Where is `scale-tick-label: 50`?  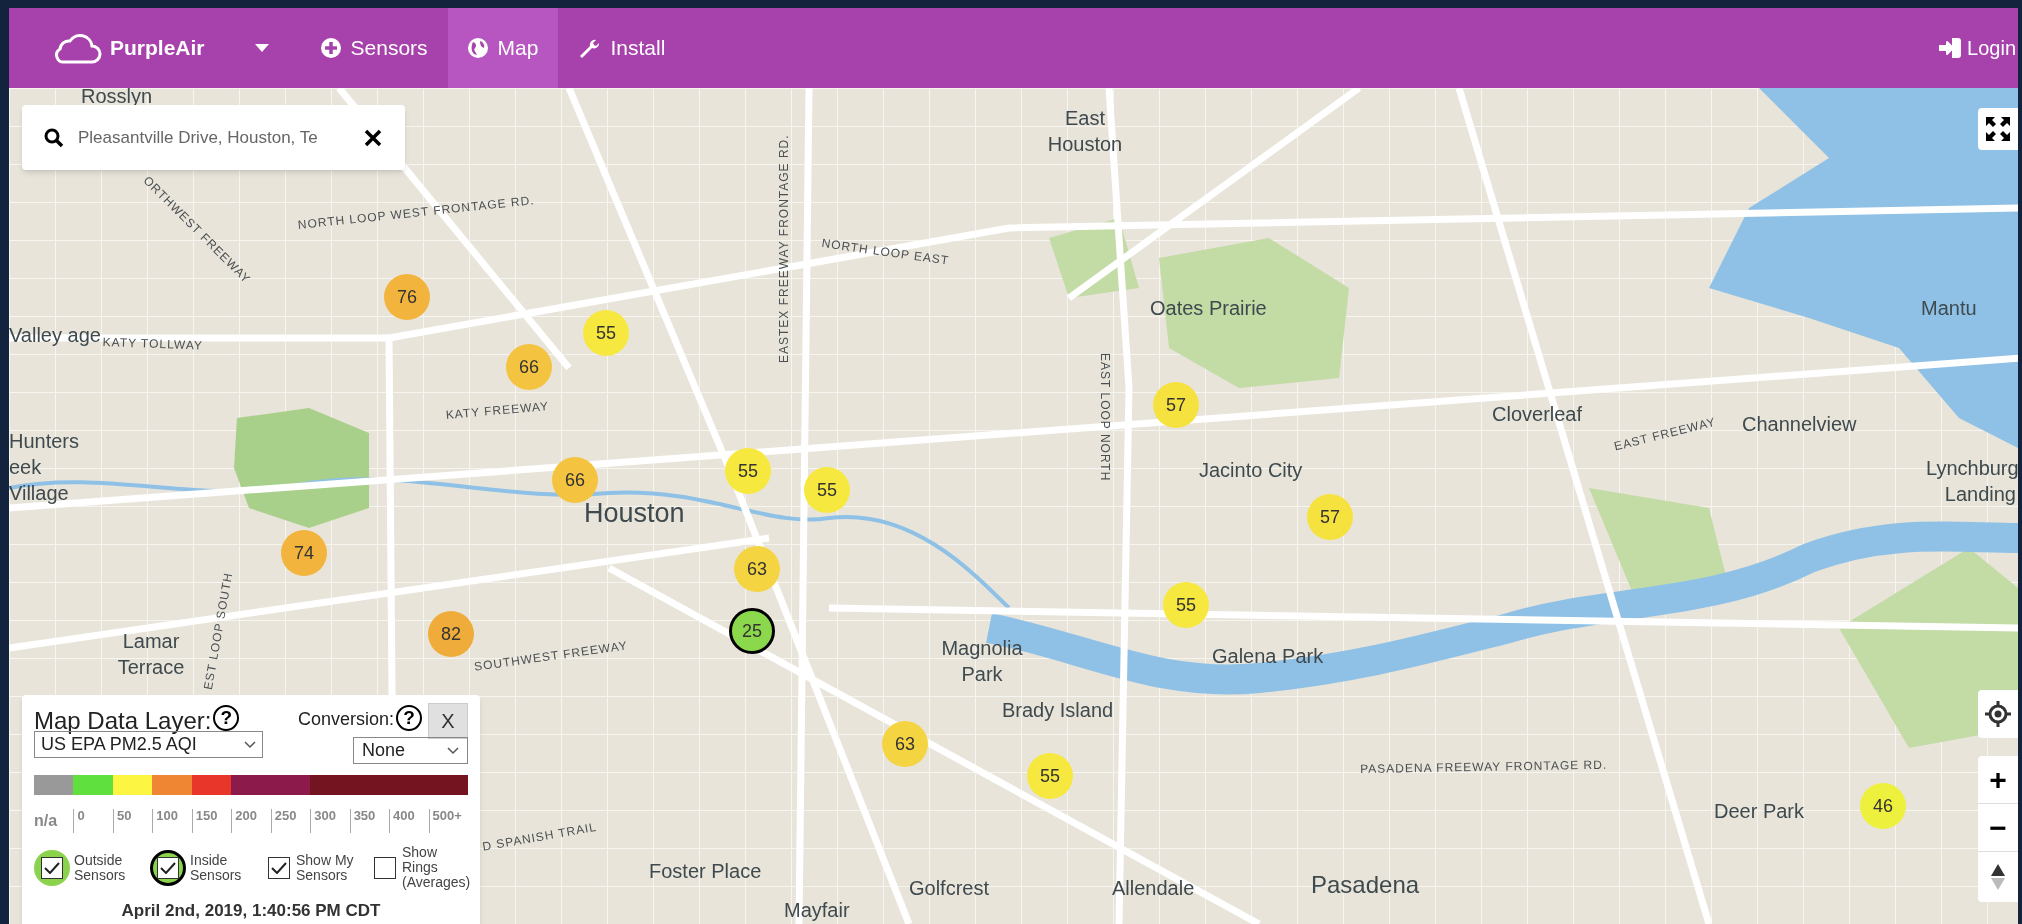 scale-tick-label: 50 is located at coordinates (132, 821).